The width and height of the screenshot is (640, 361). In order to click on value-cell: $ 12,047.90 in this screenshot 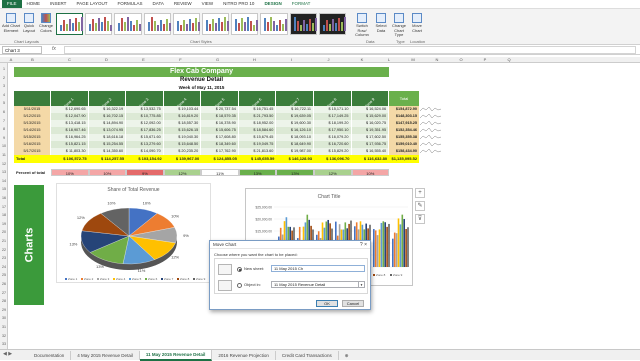, I will do `click(70, 116)`.